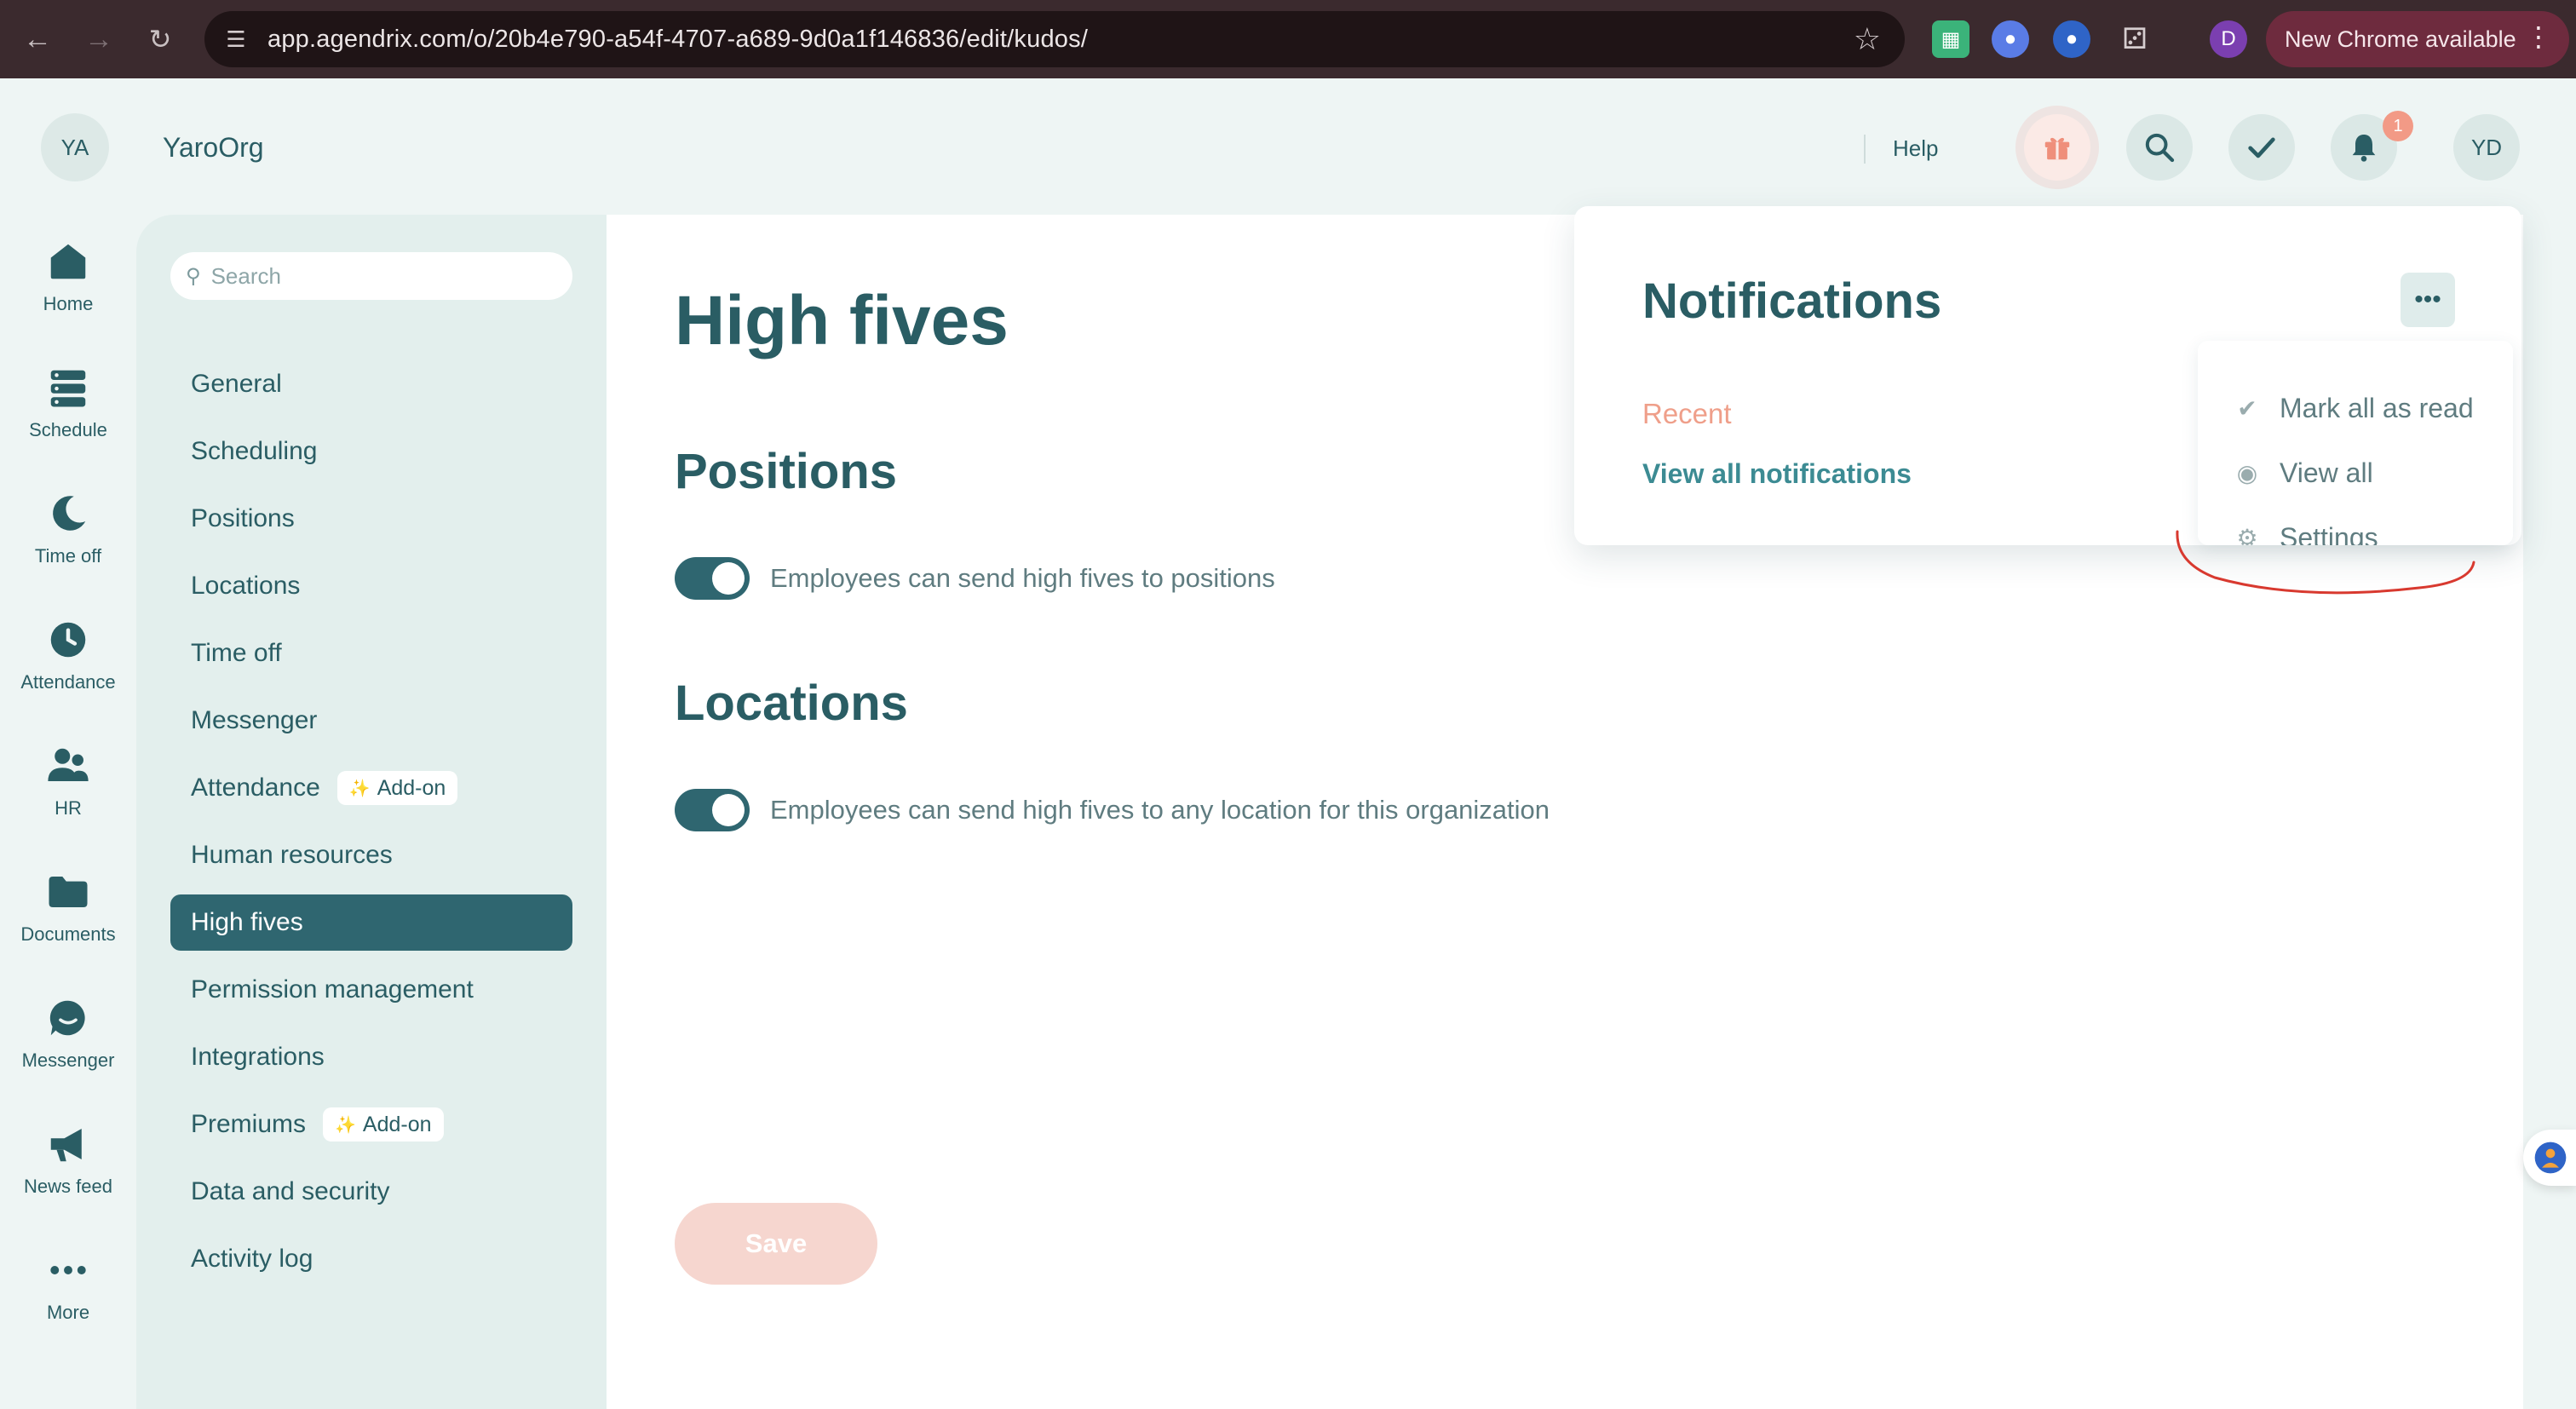 This screenshot has width=2576, height=1409. Describe the element at coordinates (776, 1244) in the screenshot. I see `save-button: Save` at that location.